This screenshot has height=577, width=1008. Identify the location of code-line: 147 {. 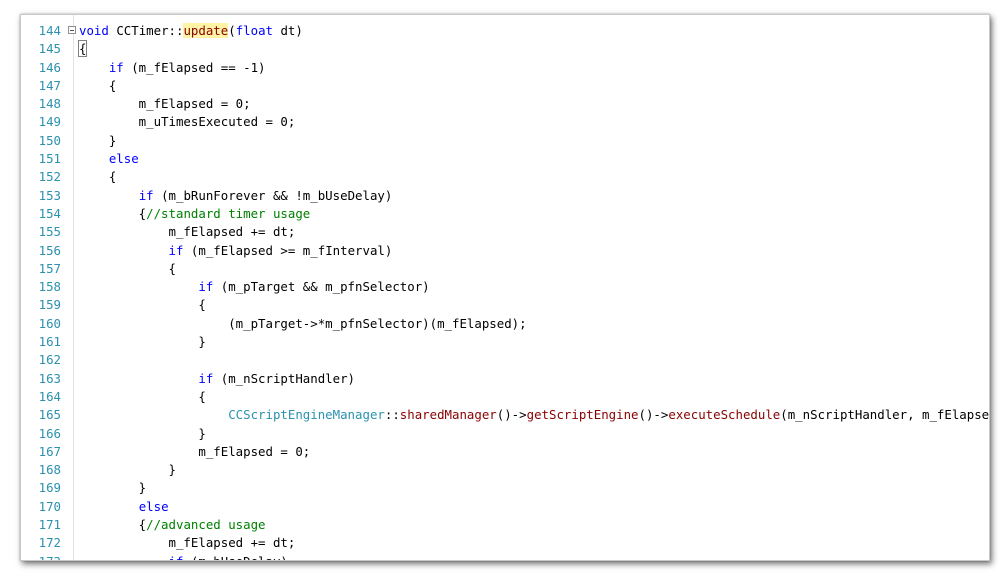
(505, 86).